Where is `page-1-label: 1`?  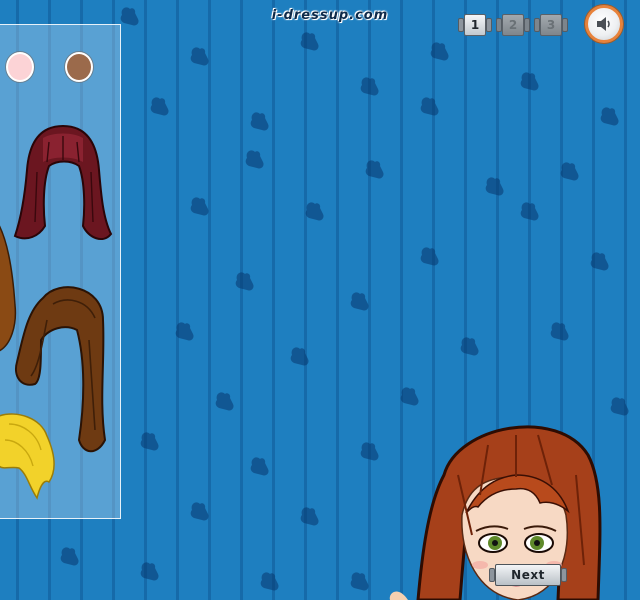
page-1-label: 1 is located at coordinates (475, 25).